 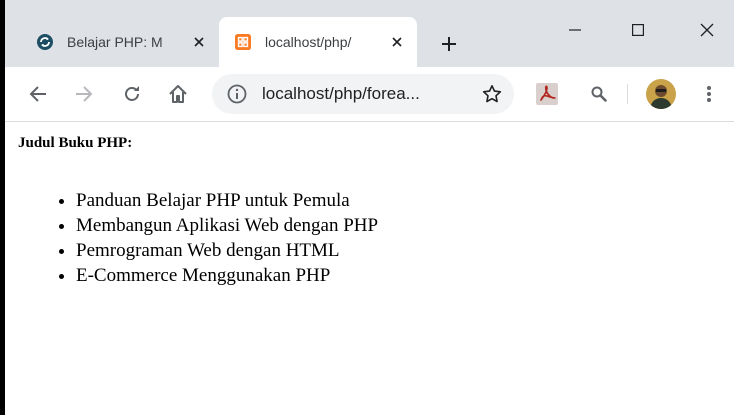 I want to click on kebab-menu-icon, so click(x=709, y=94).